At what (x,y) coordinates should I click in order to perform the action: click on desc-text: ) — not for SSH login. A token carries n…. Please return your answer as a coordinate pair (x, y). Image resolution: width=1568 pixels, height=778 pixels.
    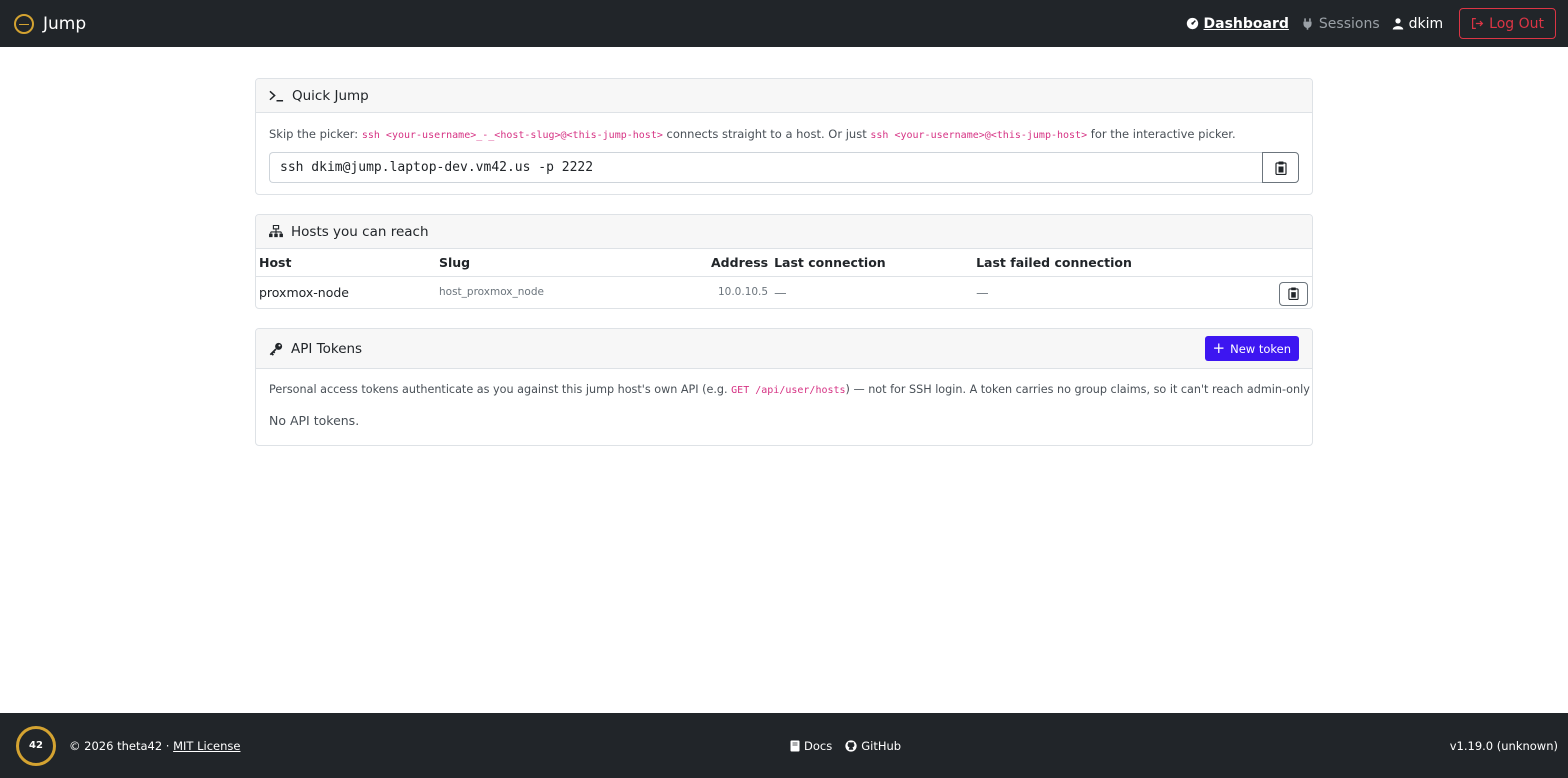
    Looking at the image, I should click on (1078, 389).